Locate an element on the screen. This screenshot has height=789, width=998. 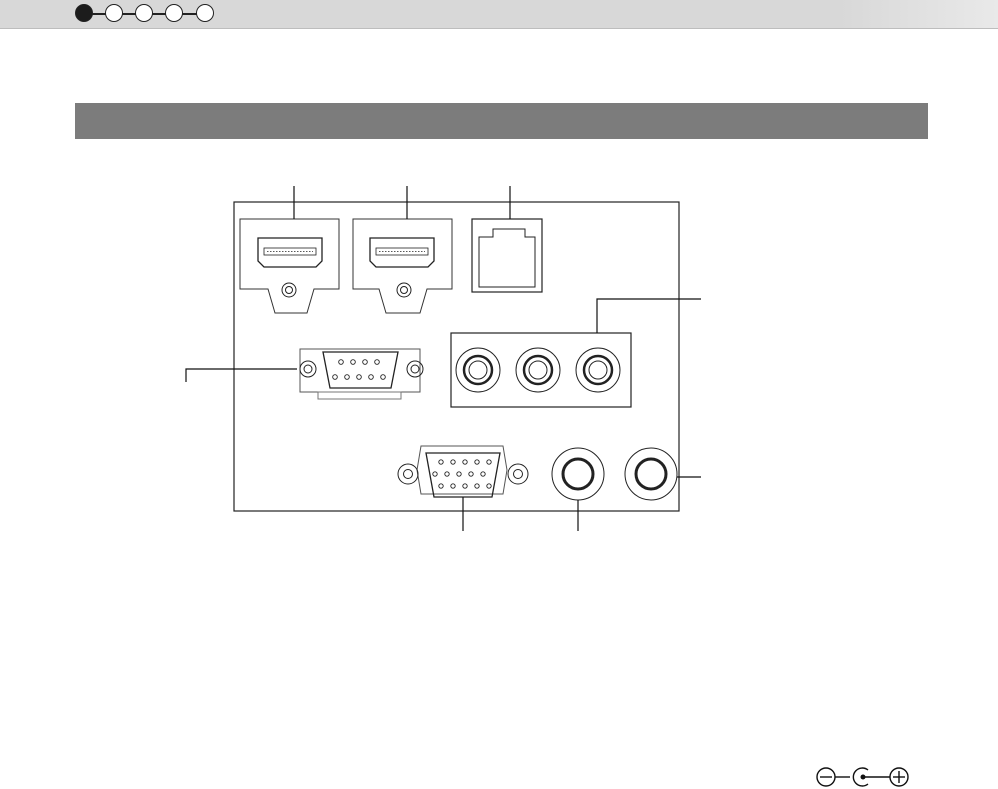
dc-polarity-icon is located at coordinates (862, 777).